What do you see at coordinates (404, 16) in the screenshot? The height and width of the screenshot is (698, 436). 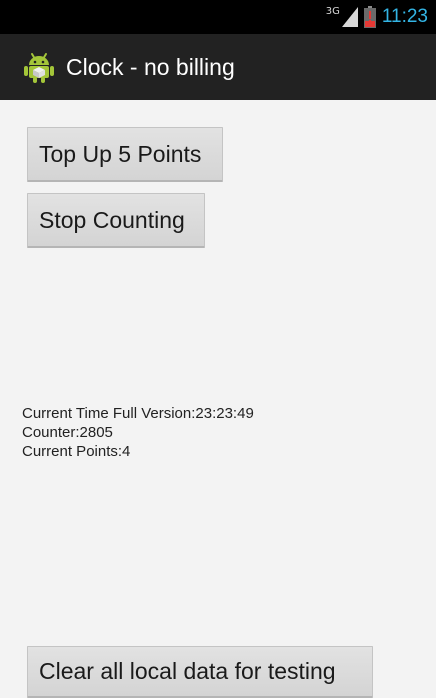 I see `status-clock: 11:23` at bounding box center [404, 16].